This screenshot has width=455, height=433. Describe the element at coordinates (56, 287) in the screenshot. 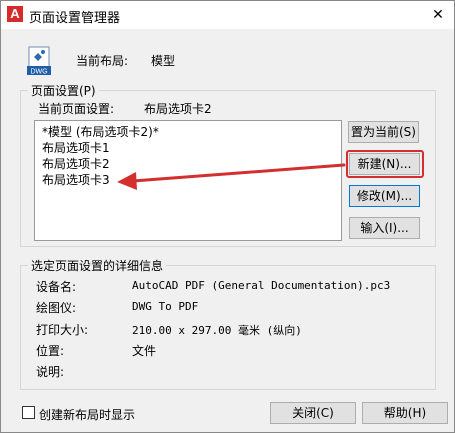

I see `device-name-label: 设备名:` at that location.